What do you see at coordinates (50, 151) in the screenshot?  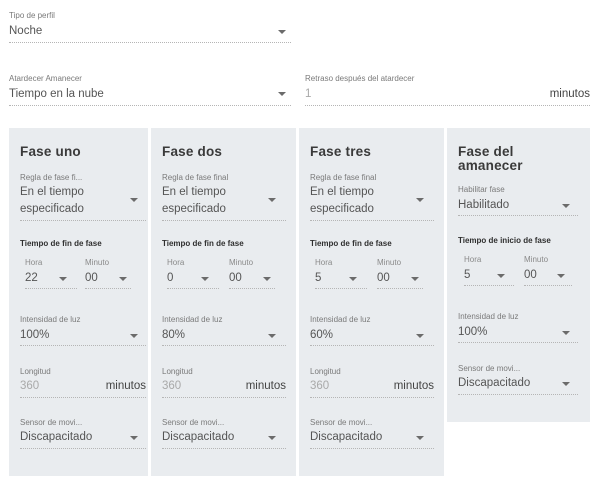 I see `phase-title: Fase uno` at bounding box center [50, 151].